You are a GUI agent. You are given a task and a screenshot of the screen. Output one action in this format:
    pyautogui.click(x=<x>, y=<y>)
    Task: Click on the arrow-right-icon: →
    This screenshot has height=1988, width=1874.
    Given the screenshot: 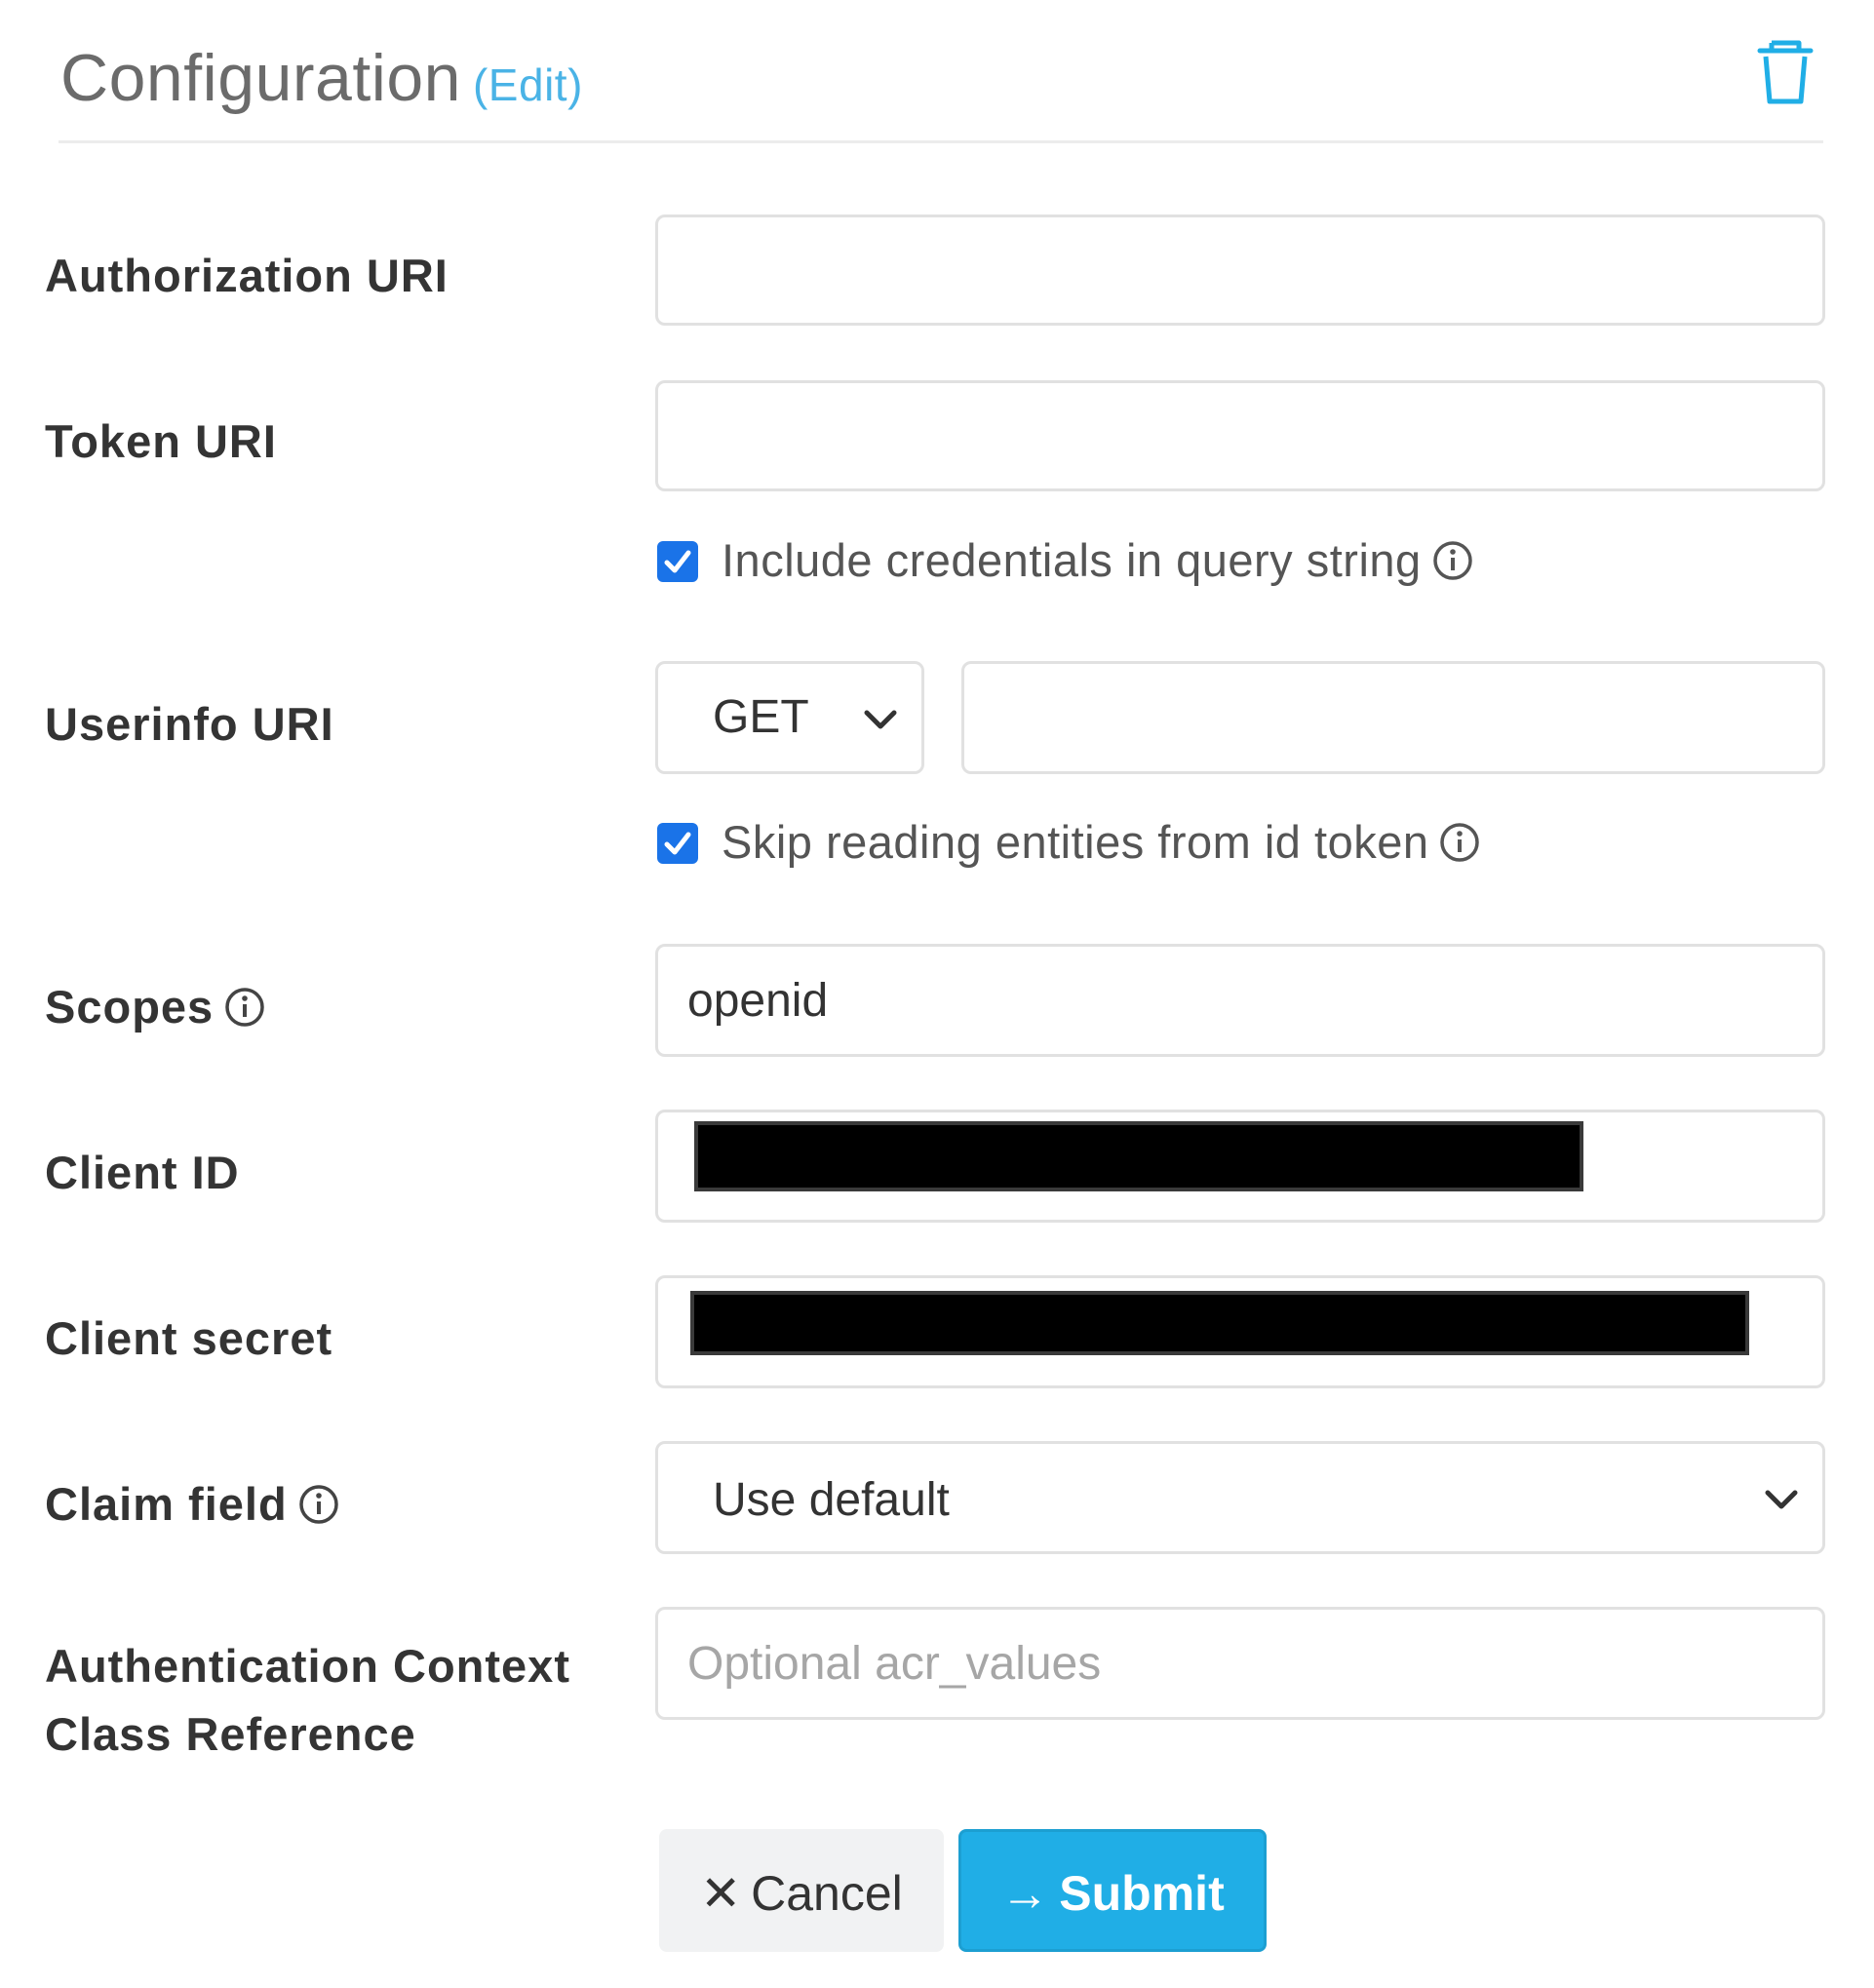 What is the action you would take?
    pyautogui.click(x=1025, y=1893)
    